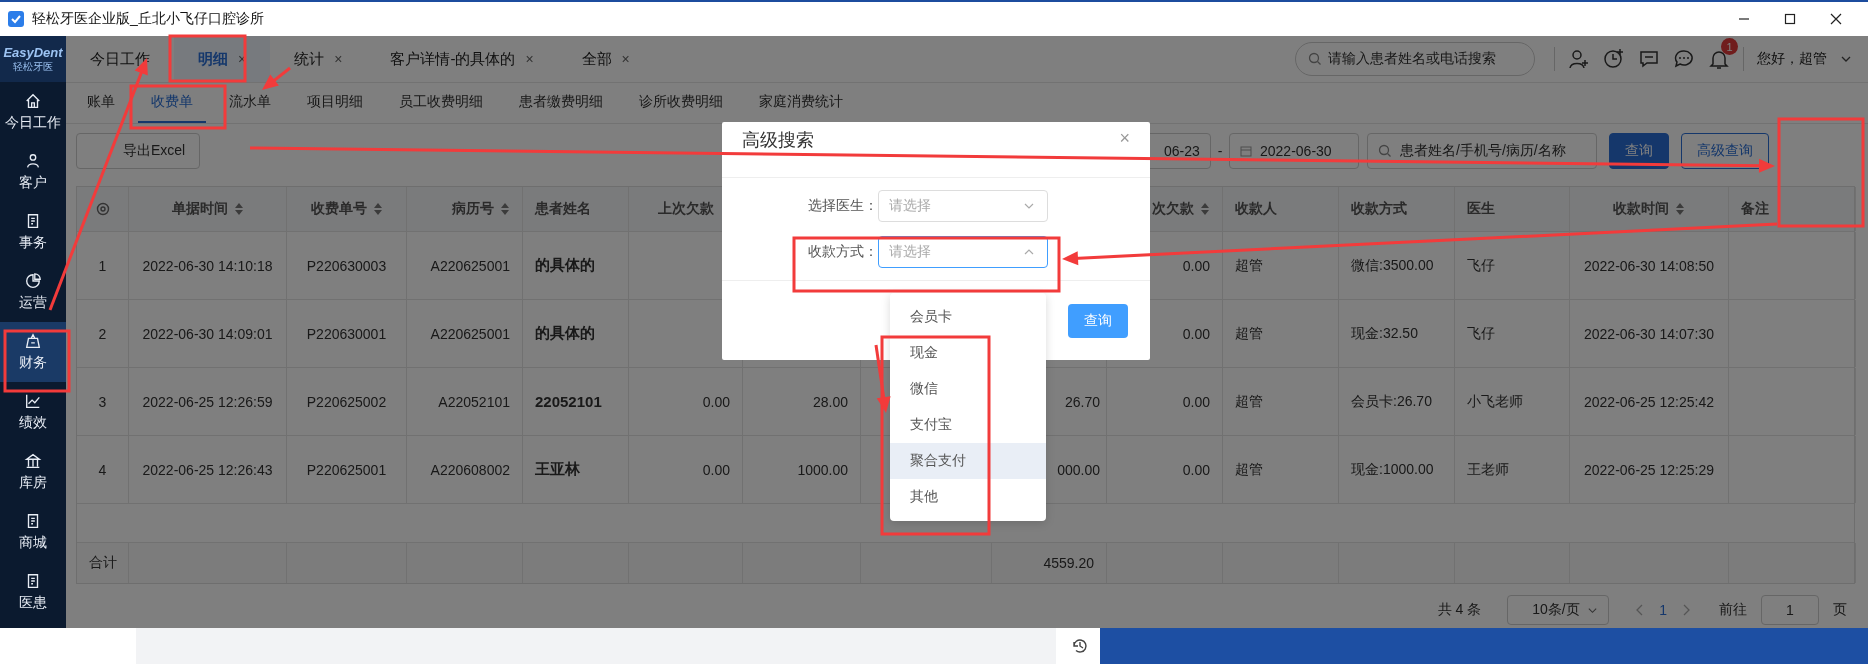 The image size is (1868, 664). What do you see at coordinates (462, 59) in the screenshot?
I see `tab: 客户详情-的具体的 ×` at bounding box center [462, 59].